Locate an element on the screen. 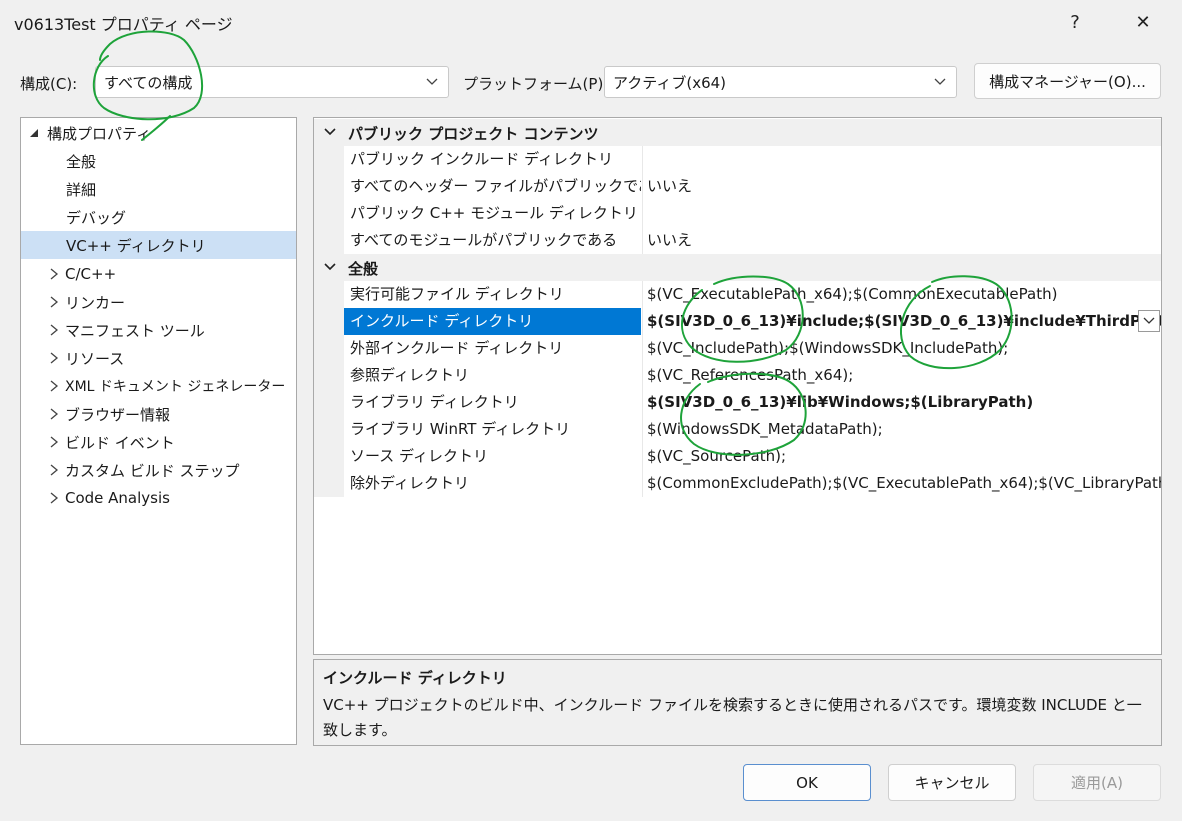 This screenshot has height=821, width=1182. tree-group-custom-build-step: カスタム ビルド ステップ is located at coordinates (158, 470).